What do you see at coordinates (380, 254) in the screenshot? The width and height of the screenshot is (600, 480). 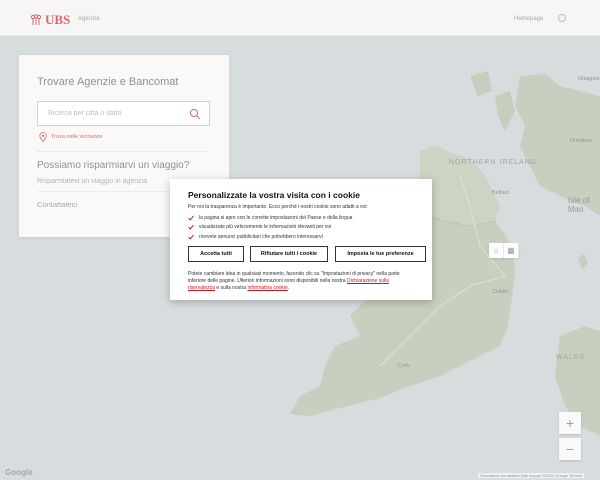 I see `set-preferences-button: Imposta le tue preferenze` at bounding box center [380, 254].